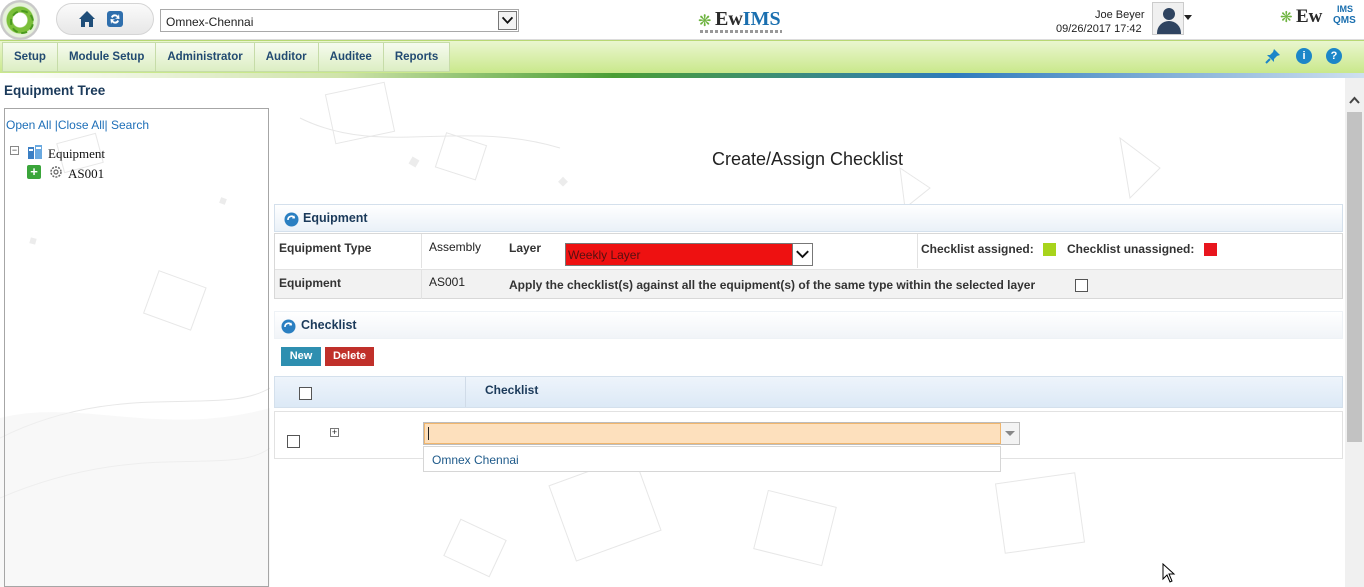 The height and width of the screenshot is (587, 1364). I want to click on apply-checklist-checkbox, so click(1081, 285).